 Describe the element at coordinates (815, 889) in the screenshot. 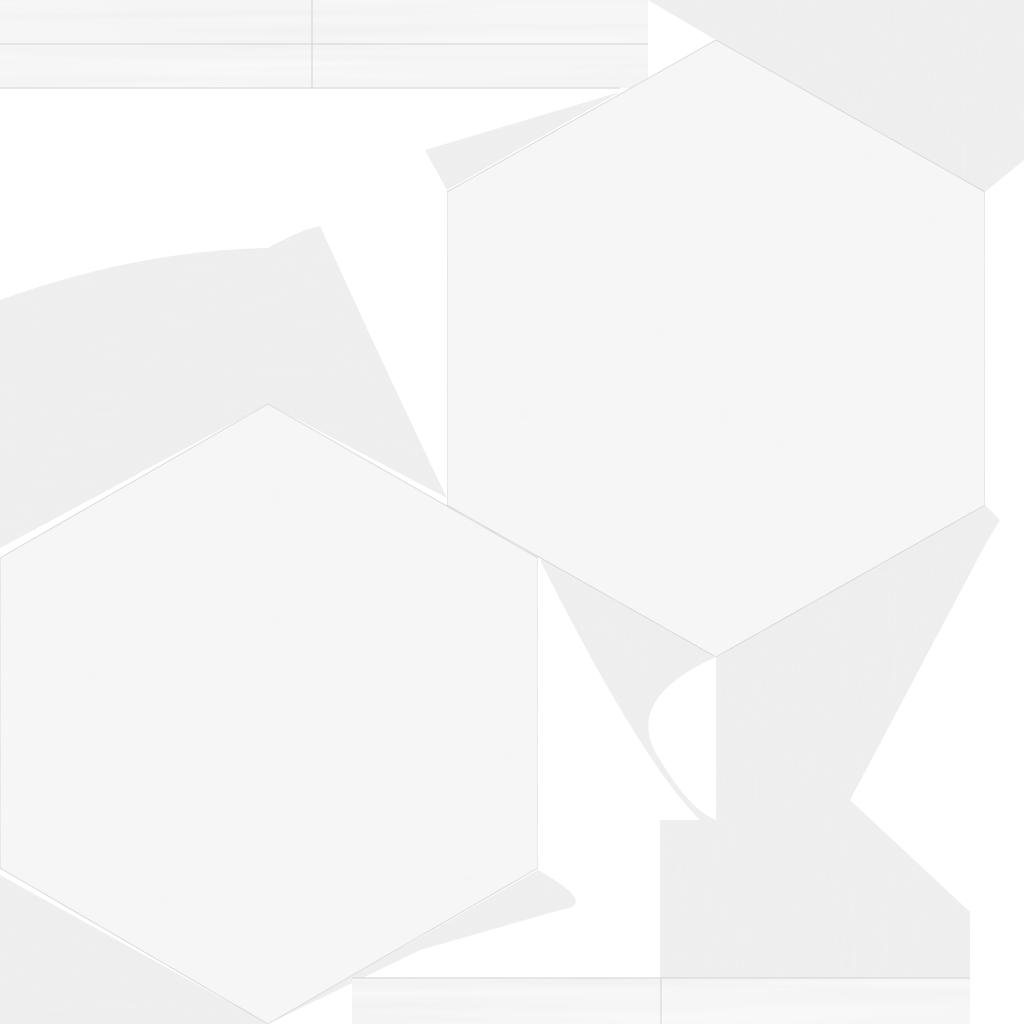

I see `flare-bottom-right` at that location.